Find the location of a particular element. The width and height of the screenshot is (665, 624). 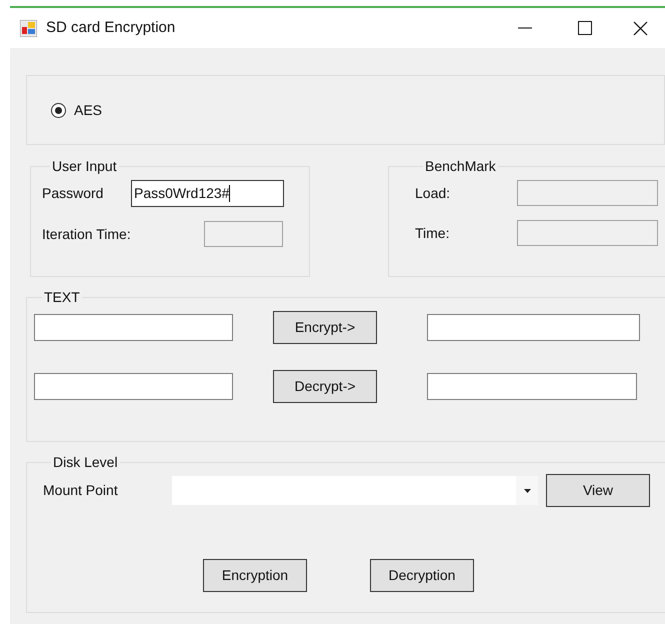

close-icon is located at coordinates (640, 28).